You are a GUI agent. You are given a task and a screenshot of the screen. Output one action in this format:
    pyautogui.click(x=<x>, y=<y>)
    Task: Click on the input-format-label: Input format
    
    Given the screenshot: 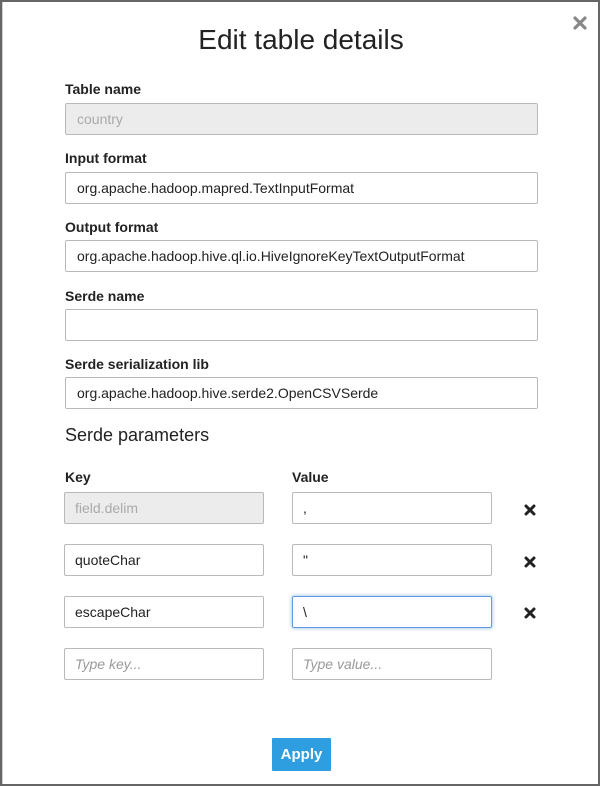 What is the action you would take?
    pyautogui.click(x=106, y=158)
    